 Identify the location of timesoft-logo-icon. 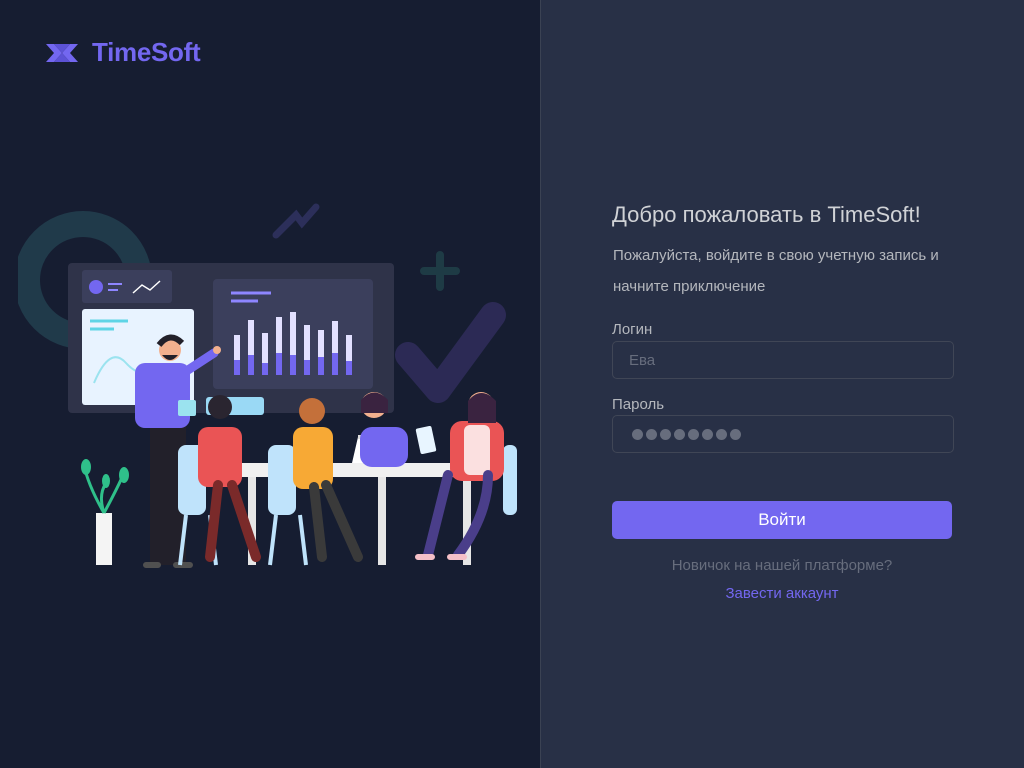
(62, 52).